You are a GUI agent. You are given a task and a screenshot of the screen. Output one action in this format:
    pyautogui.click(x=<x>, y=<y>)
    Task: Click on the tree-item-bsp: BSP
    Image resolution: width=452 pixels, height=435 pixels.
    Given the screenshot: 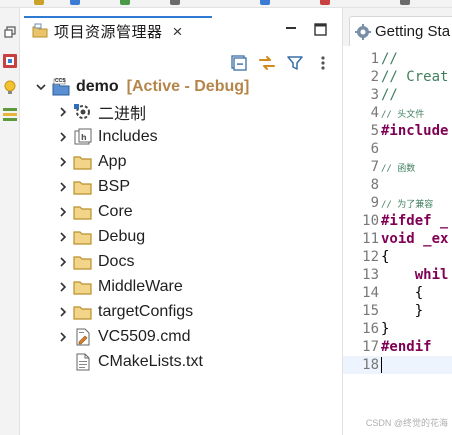 What is the action you would take?
    pyautogui.click(x=93, y=186)
    